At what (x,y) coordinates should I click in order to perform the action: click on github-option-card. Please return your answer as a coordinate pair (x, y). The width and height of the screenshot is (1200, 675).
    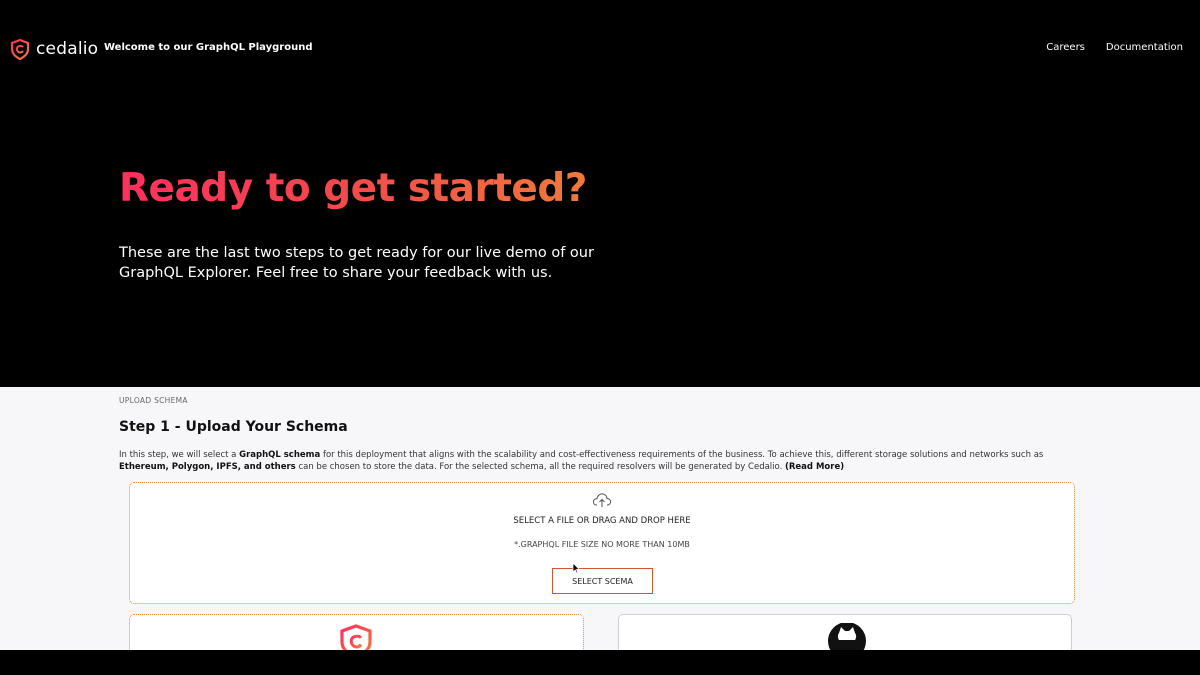
    Looking at the image, I should click on (845, 637).